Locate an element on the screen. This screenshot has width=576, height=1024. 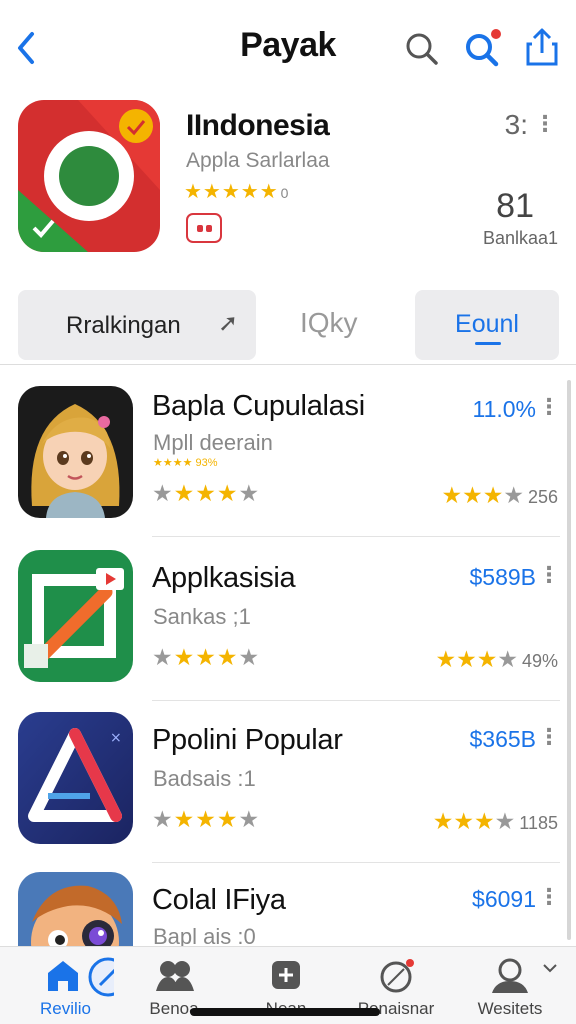
tab-label: Eounl is located at coordinates (487, 324).